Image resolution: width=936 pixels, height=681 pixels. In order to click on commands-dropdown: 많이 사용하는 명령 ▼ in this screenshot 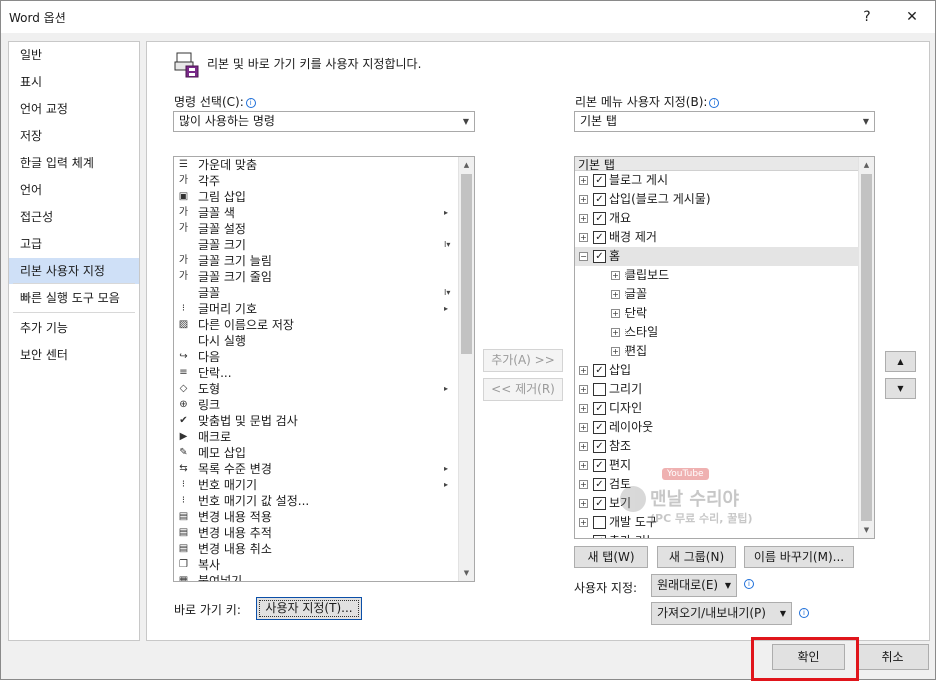, I will do `click(324, 121)`.